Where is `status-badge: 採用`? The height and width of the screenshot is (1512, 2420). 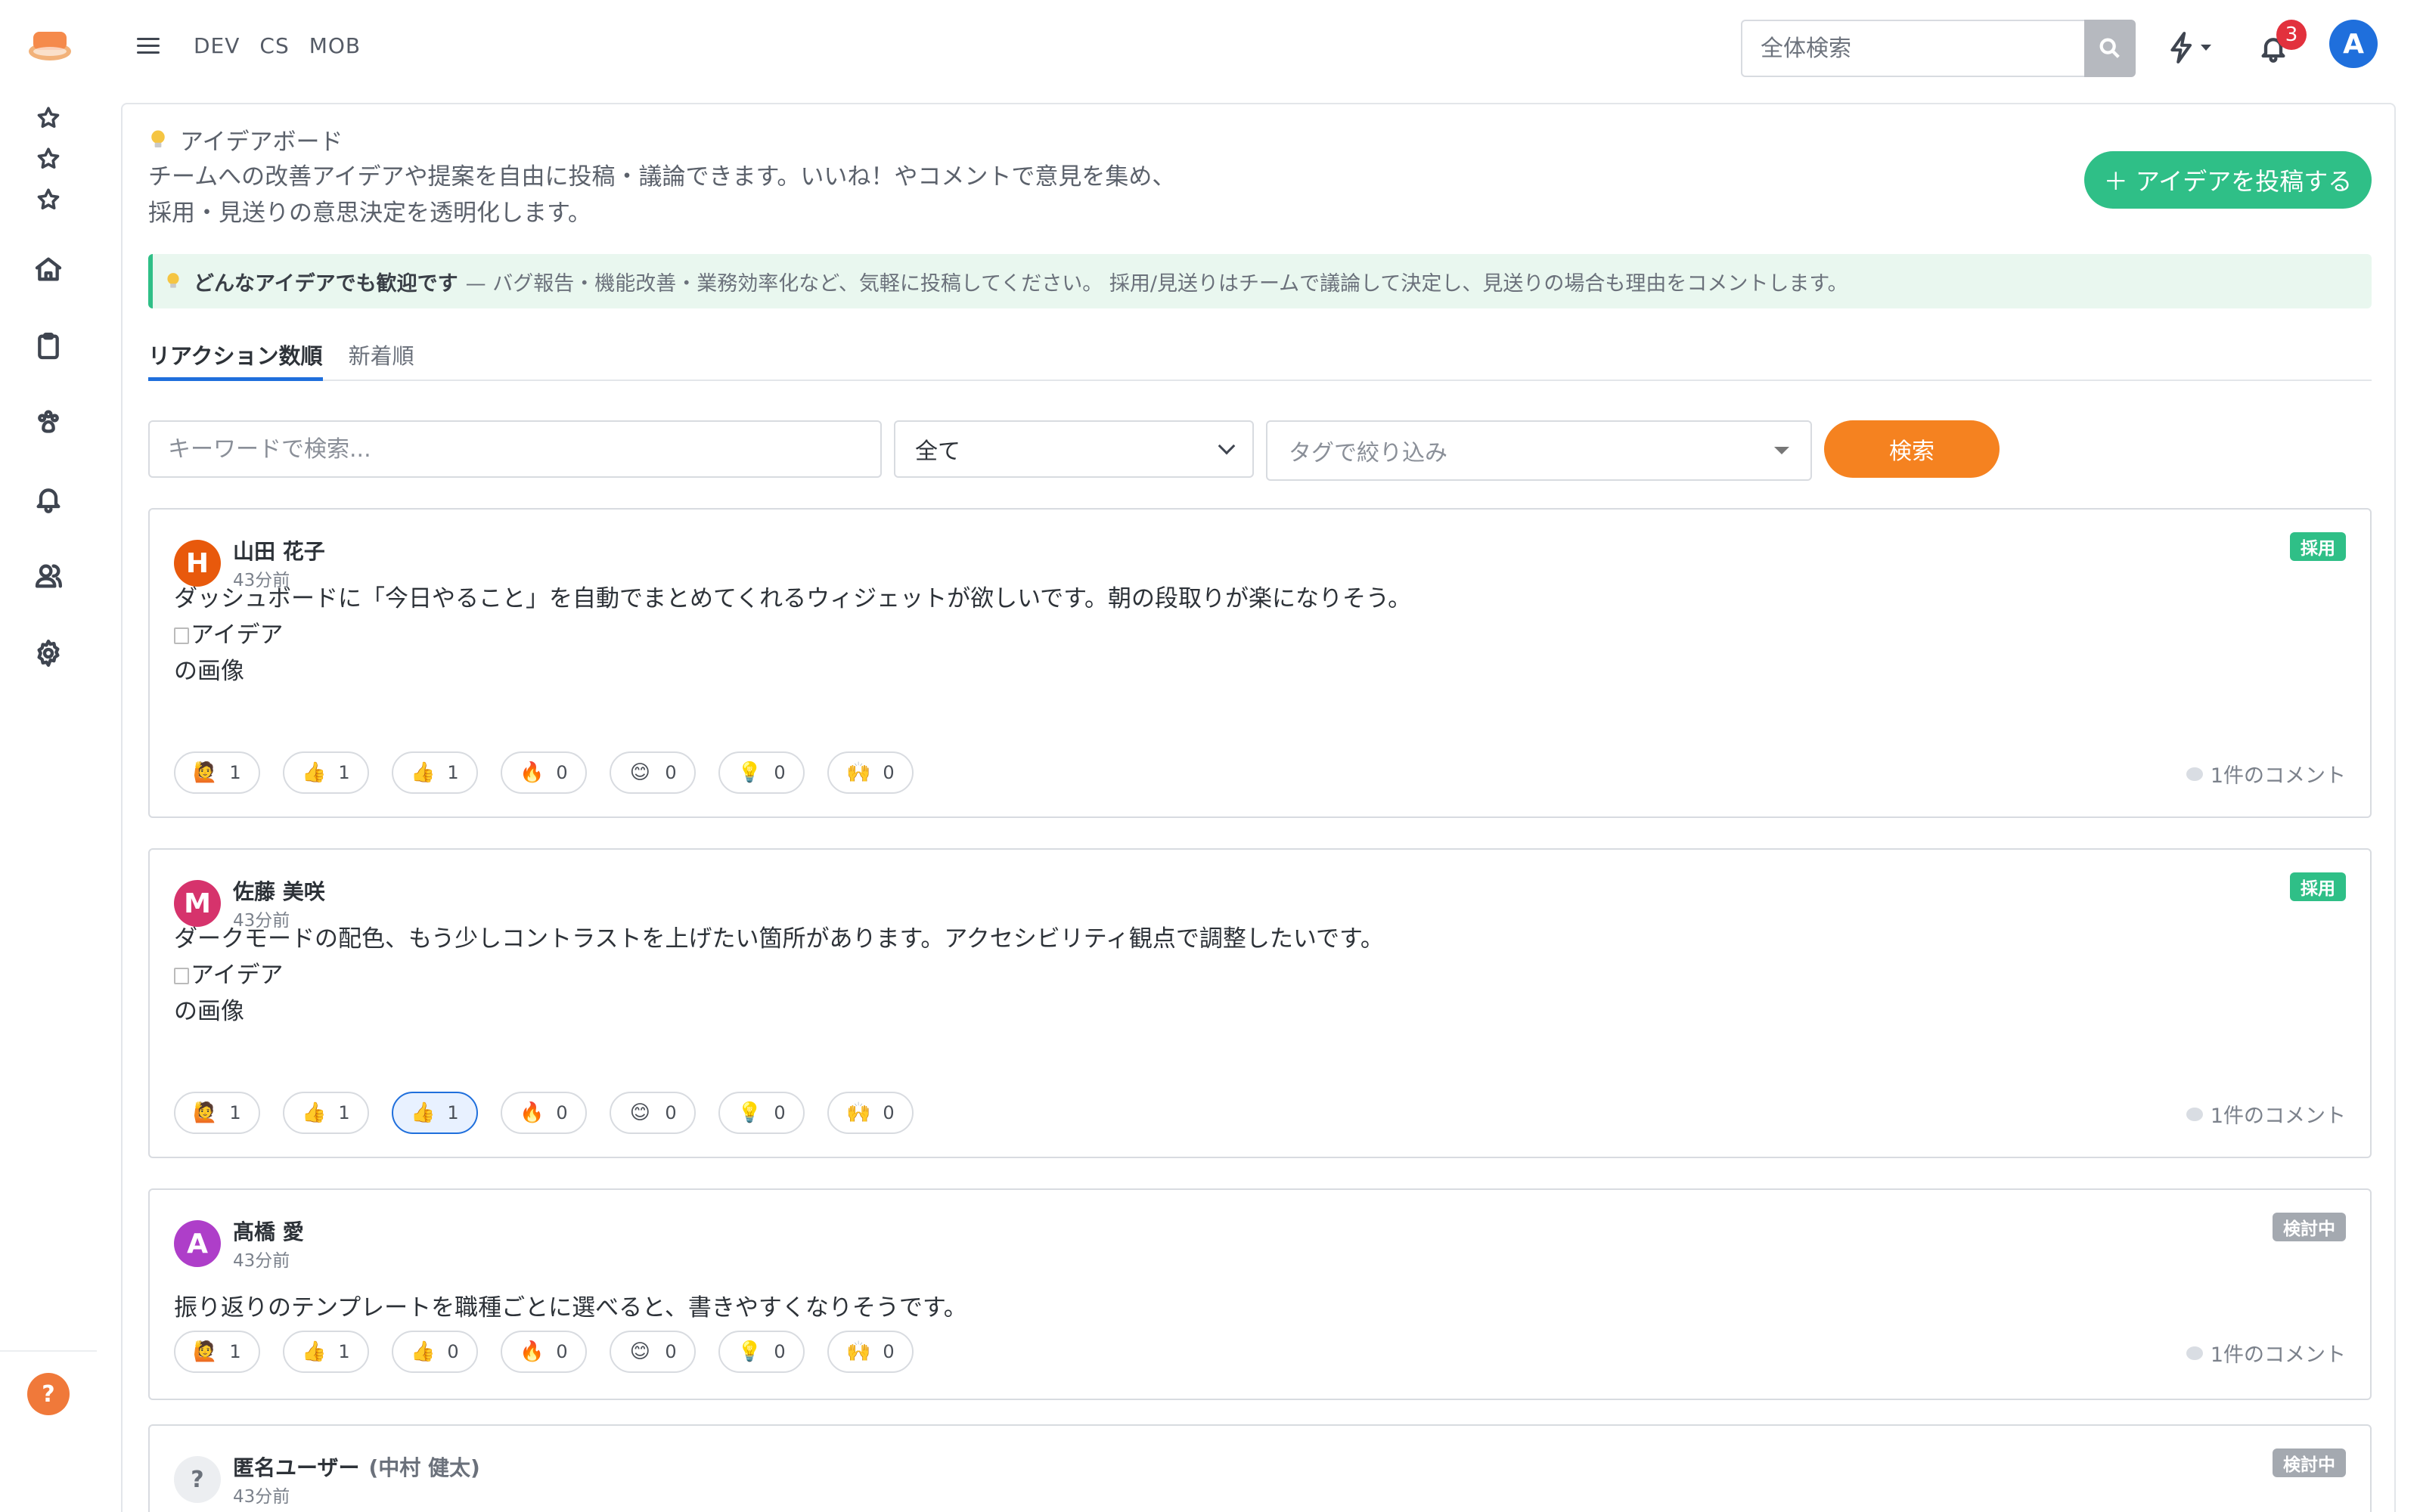 status-badge: 採用 is located at coordinates (2318, 546).